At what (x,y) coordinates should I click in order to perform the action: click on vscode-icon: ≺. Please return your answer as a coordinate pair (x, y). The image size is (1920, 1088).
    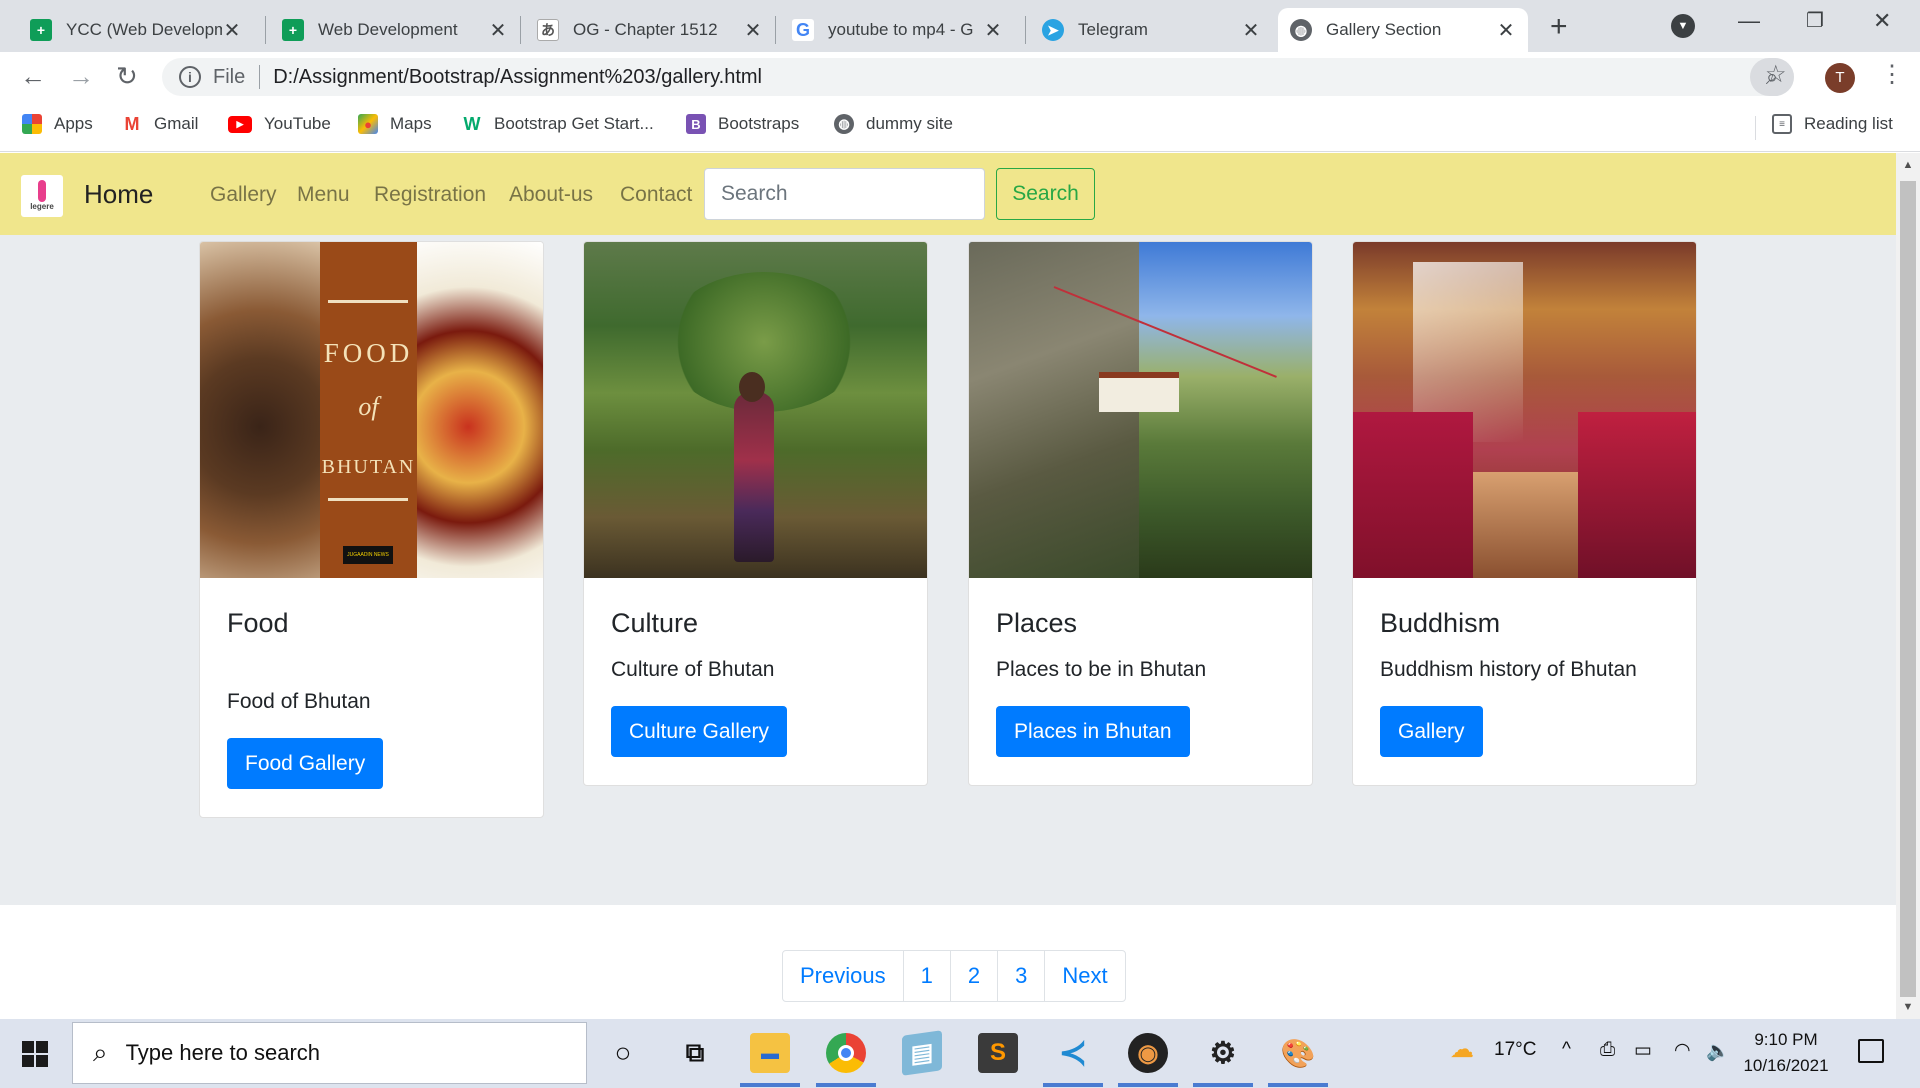
    Looking at the image, I should click on (1073, 1053).